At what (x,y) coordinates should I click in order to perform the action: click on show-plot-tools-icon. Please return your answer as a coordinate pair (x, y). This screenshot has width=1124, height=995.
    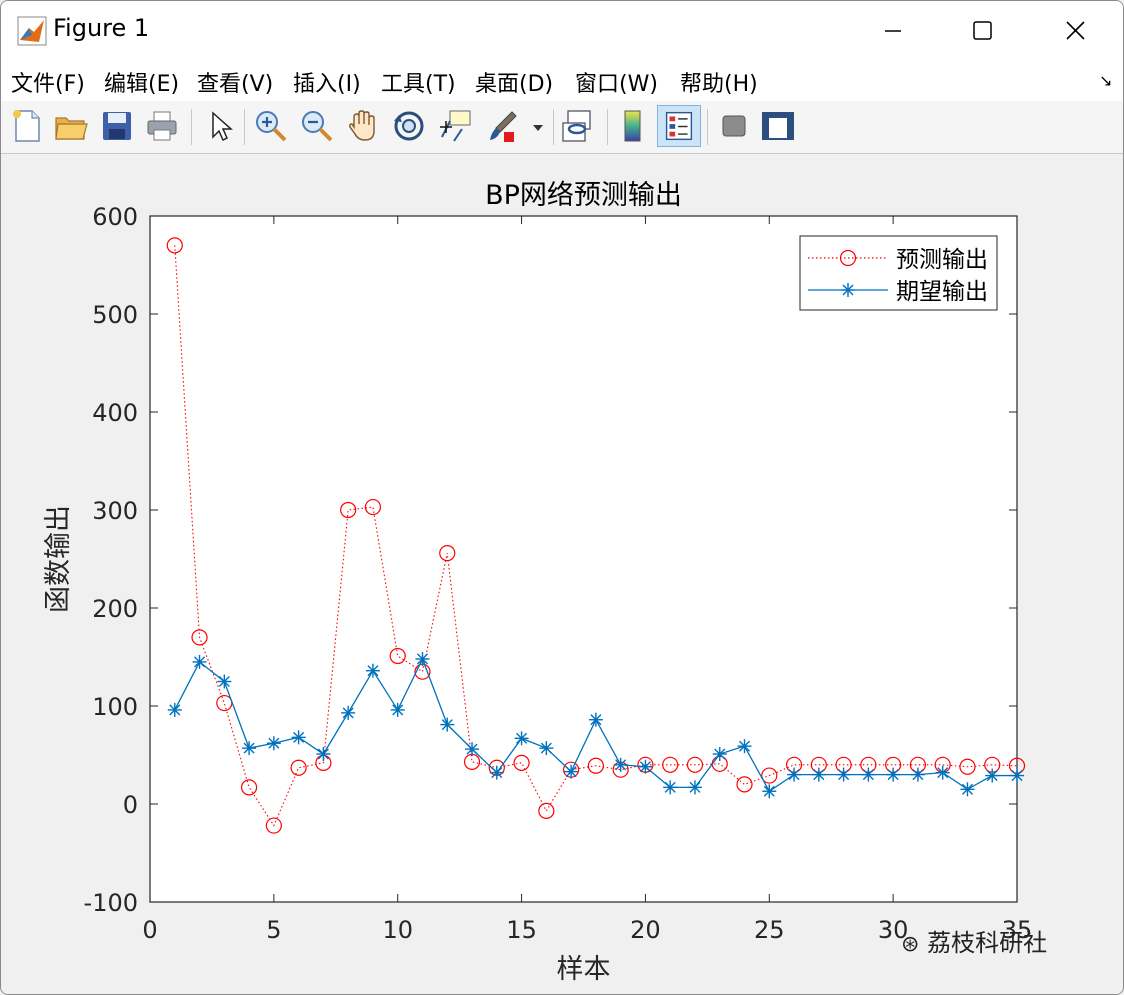
    Looking at the image, I should click on (778, 126).